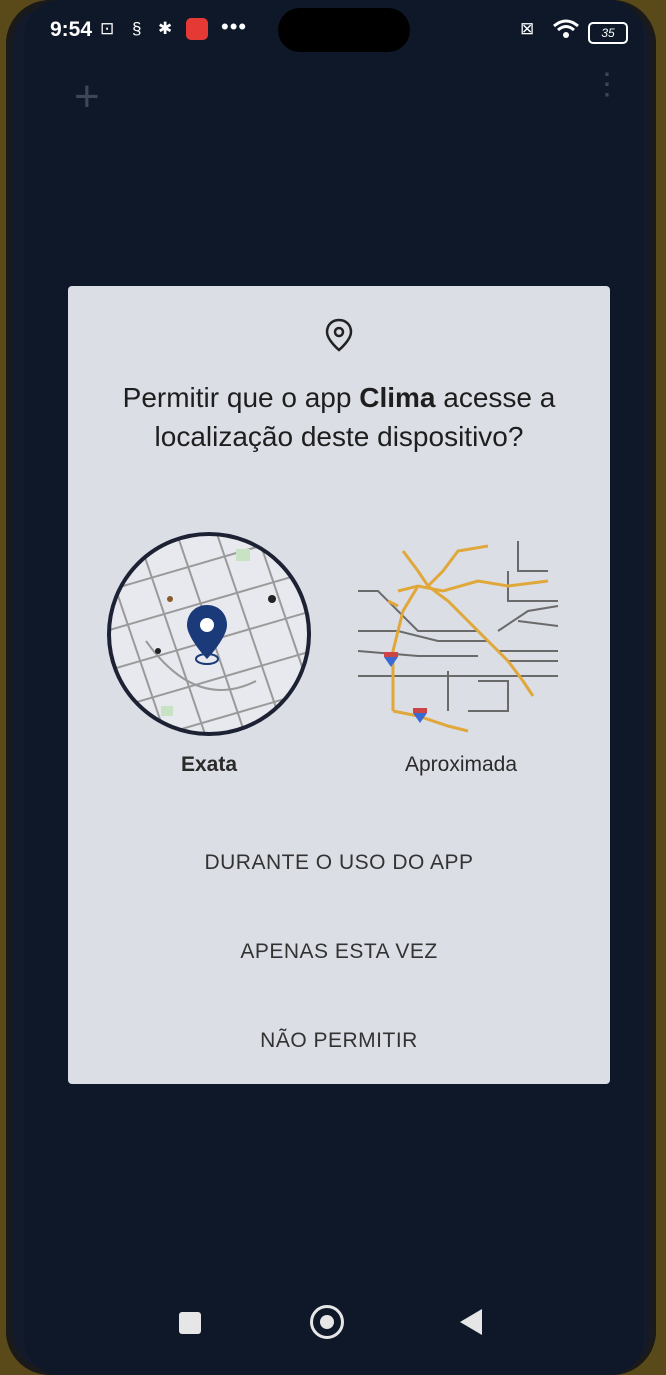  What do you see at coordinates (339, 335) in the screenshot?
I see `location-pin-icon` at bounding box center [339, 335].